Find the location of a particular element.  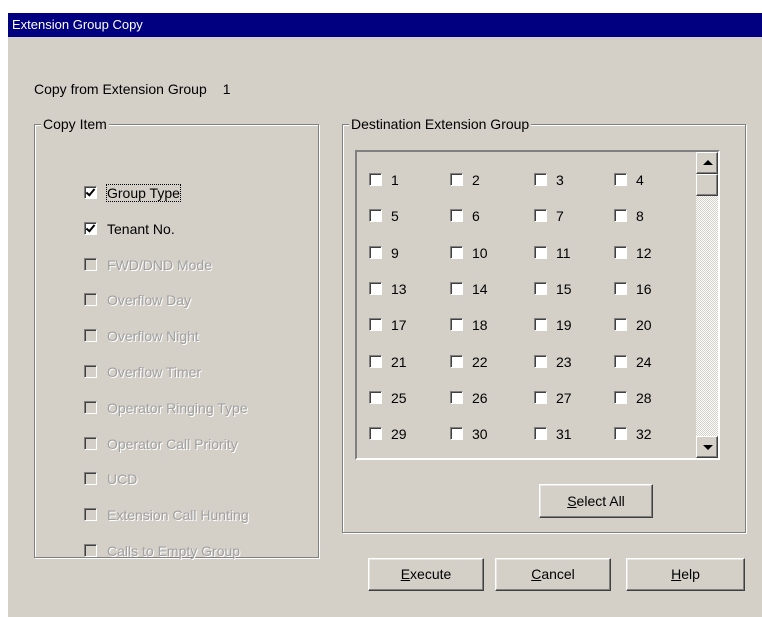

destination-label: 32 is located at coordinates (644, 434).